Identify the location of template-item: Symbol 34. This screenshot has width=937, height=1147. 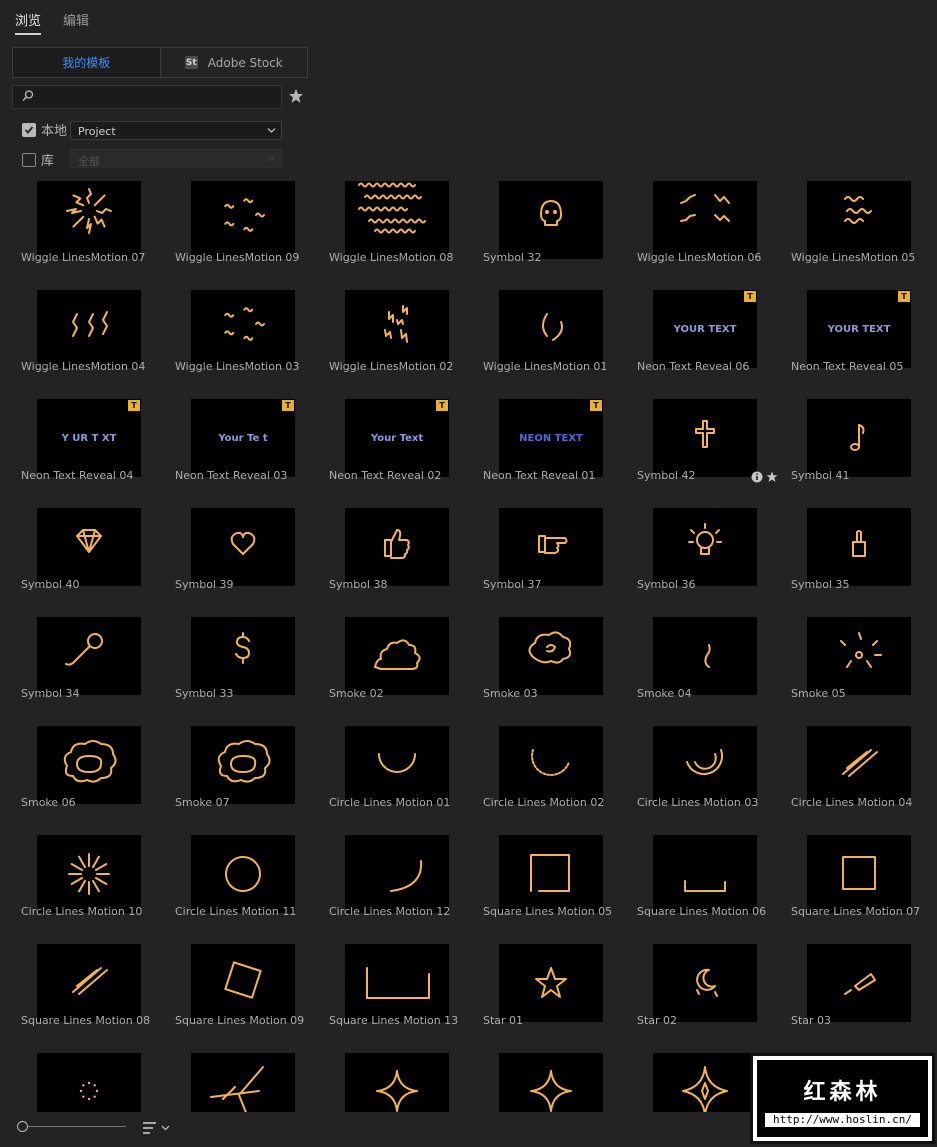
(98, 657).